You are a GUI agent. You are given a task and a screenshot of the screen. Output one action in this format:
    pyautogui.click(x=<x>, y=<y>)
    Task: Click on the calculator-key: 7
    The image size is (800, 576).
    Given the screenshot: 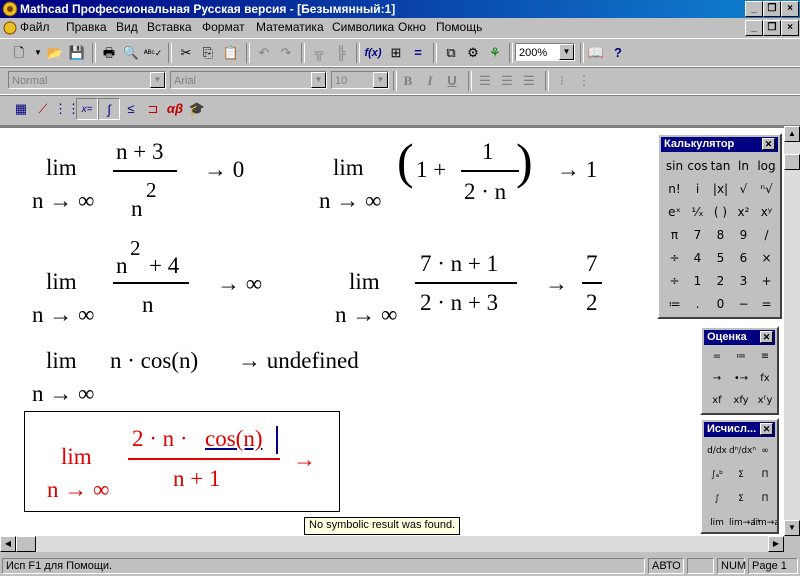 What is the action you would take?
    pyautogui.click(x=697, y=235)
    